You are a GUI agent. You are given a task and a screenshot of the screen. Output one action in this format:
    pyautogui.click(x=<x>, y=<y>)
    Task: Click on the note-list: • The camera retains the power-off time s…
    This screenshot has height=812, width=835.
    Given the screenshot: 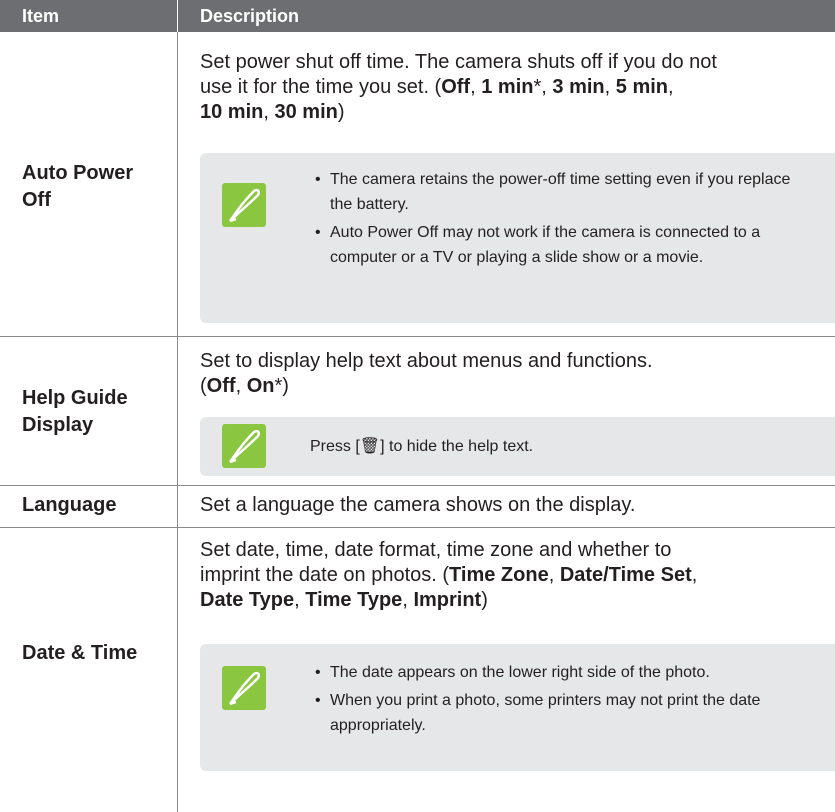 What is the action you would take?
    pyautogui.click(x=565, y=220)
    